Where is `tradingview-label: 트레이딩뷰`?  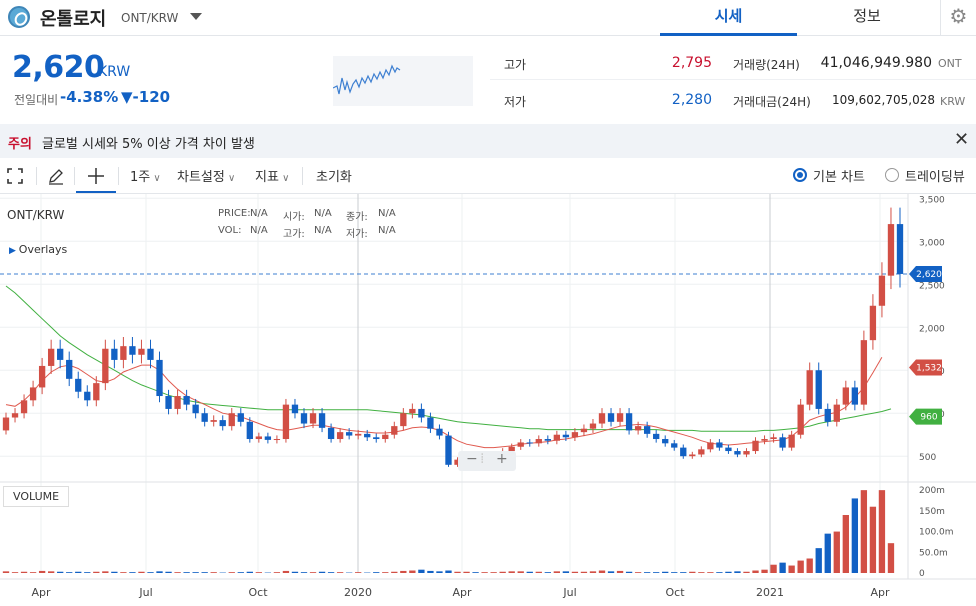
tradingview-label: 트레이딩뷰 is located at coordinates (935, 175).